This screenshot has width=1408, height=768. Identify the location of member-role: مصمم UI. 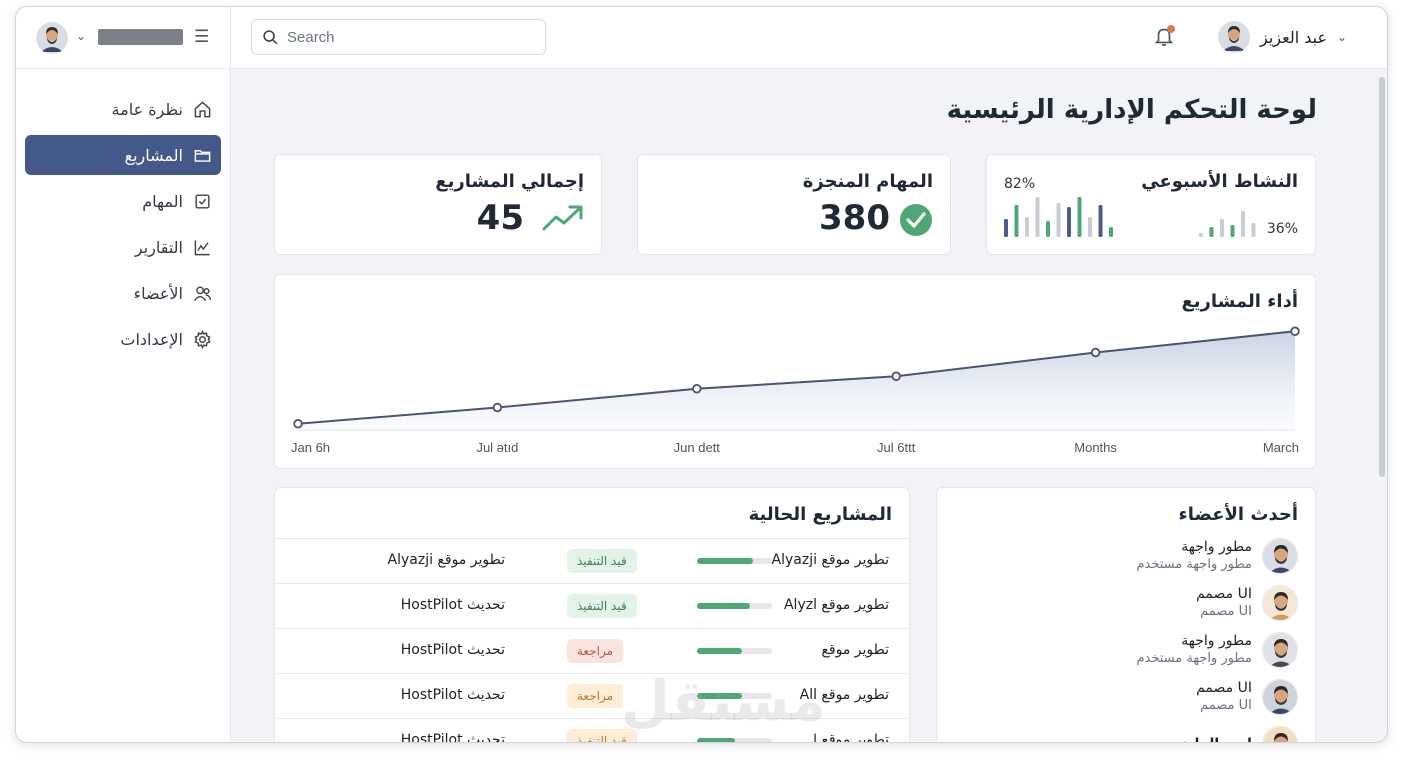
(1226, 705).